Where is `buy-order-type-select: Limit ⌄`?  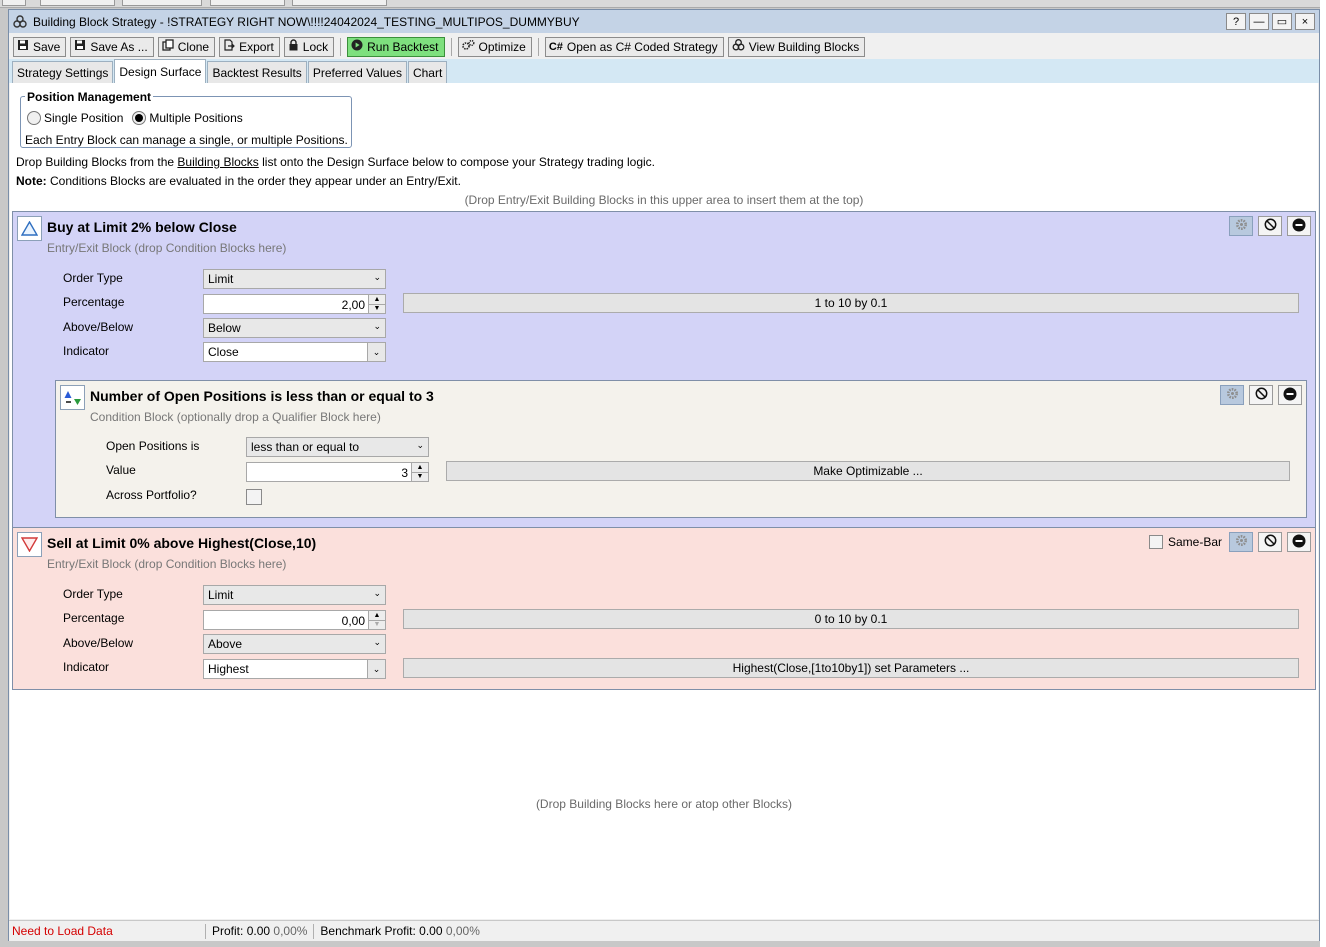 buy-order-type-select: Limit ⌄ is located at coordinates (294, 279).